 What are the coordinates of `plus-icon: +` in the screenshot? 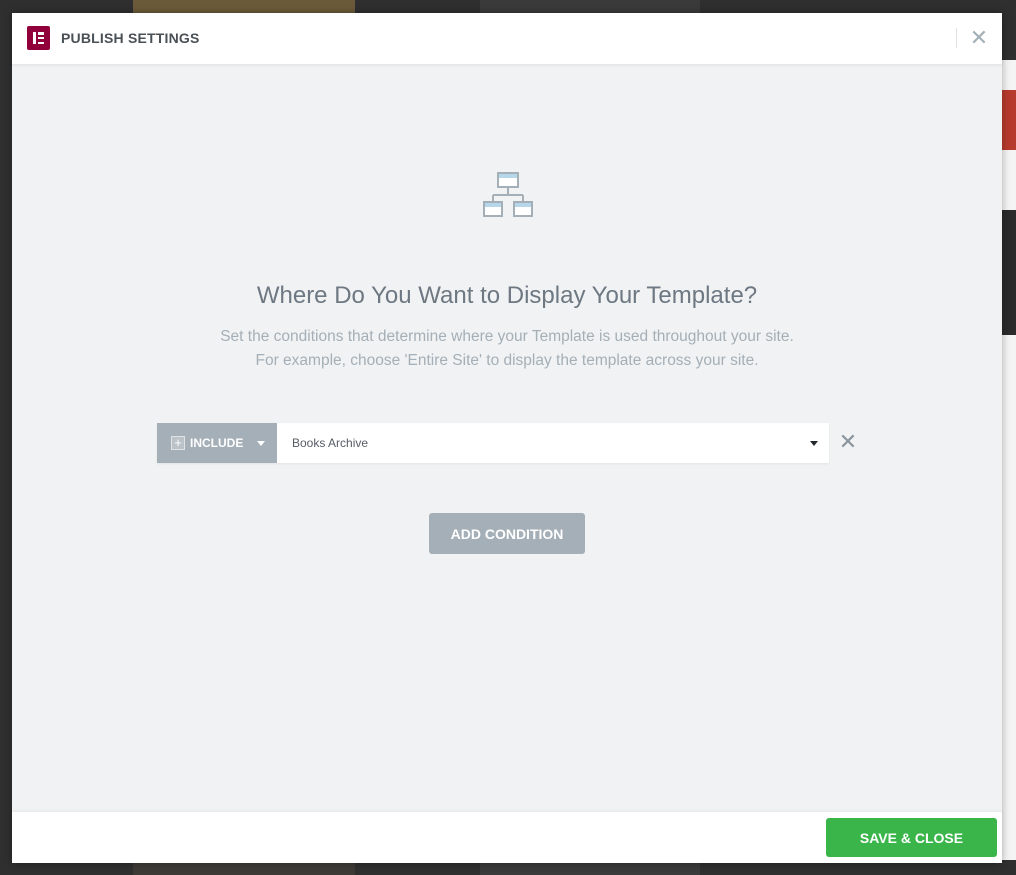 It's located at (178, 443).